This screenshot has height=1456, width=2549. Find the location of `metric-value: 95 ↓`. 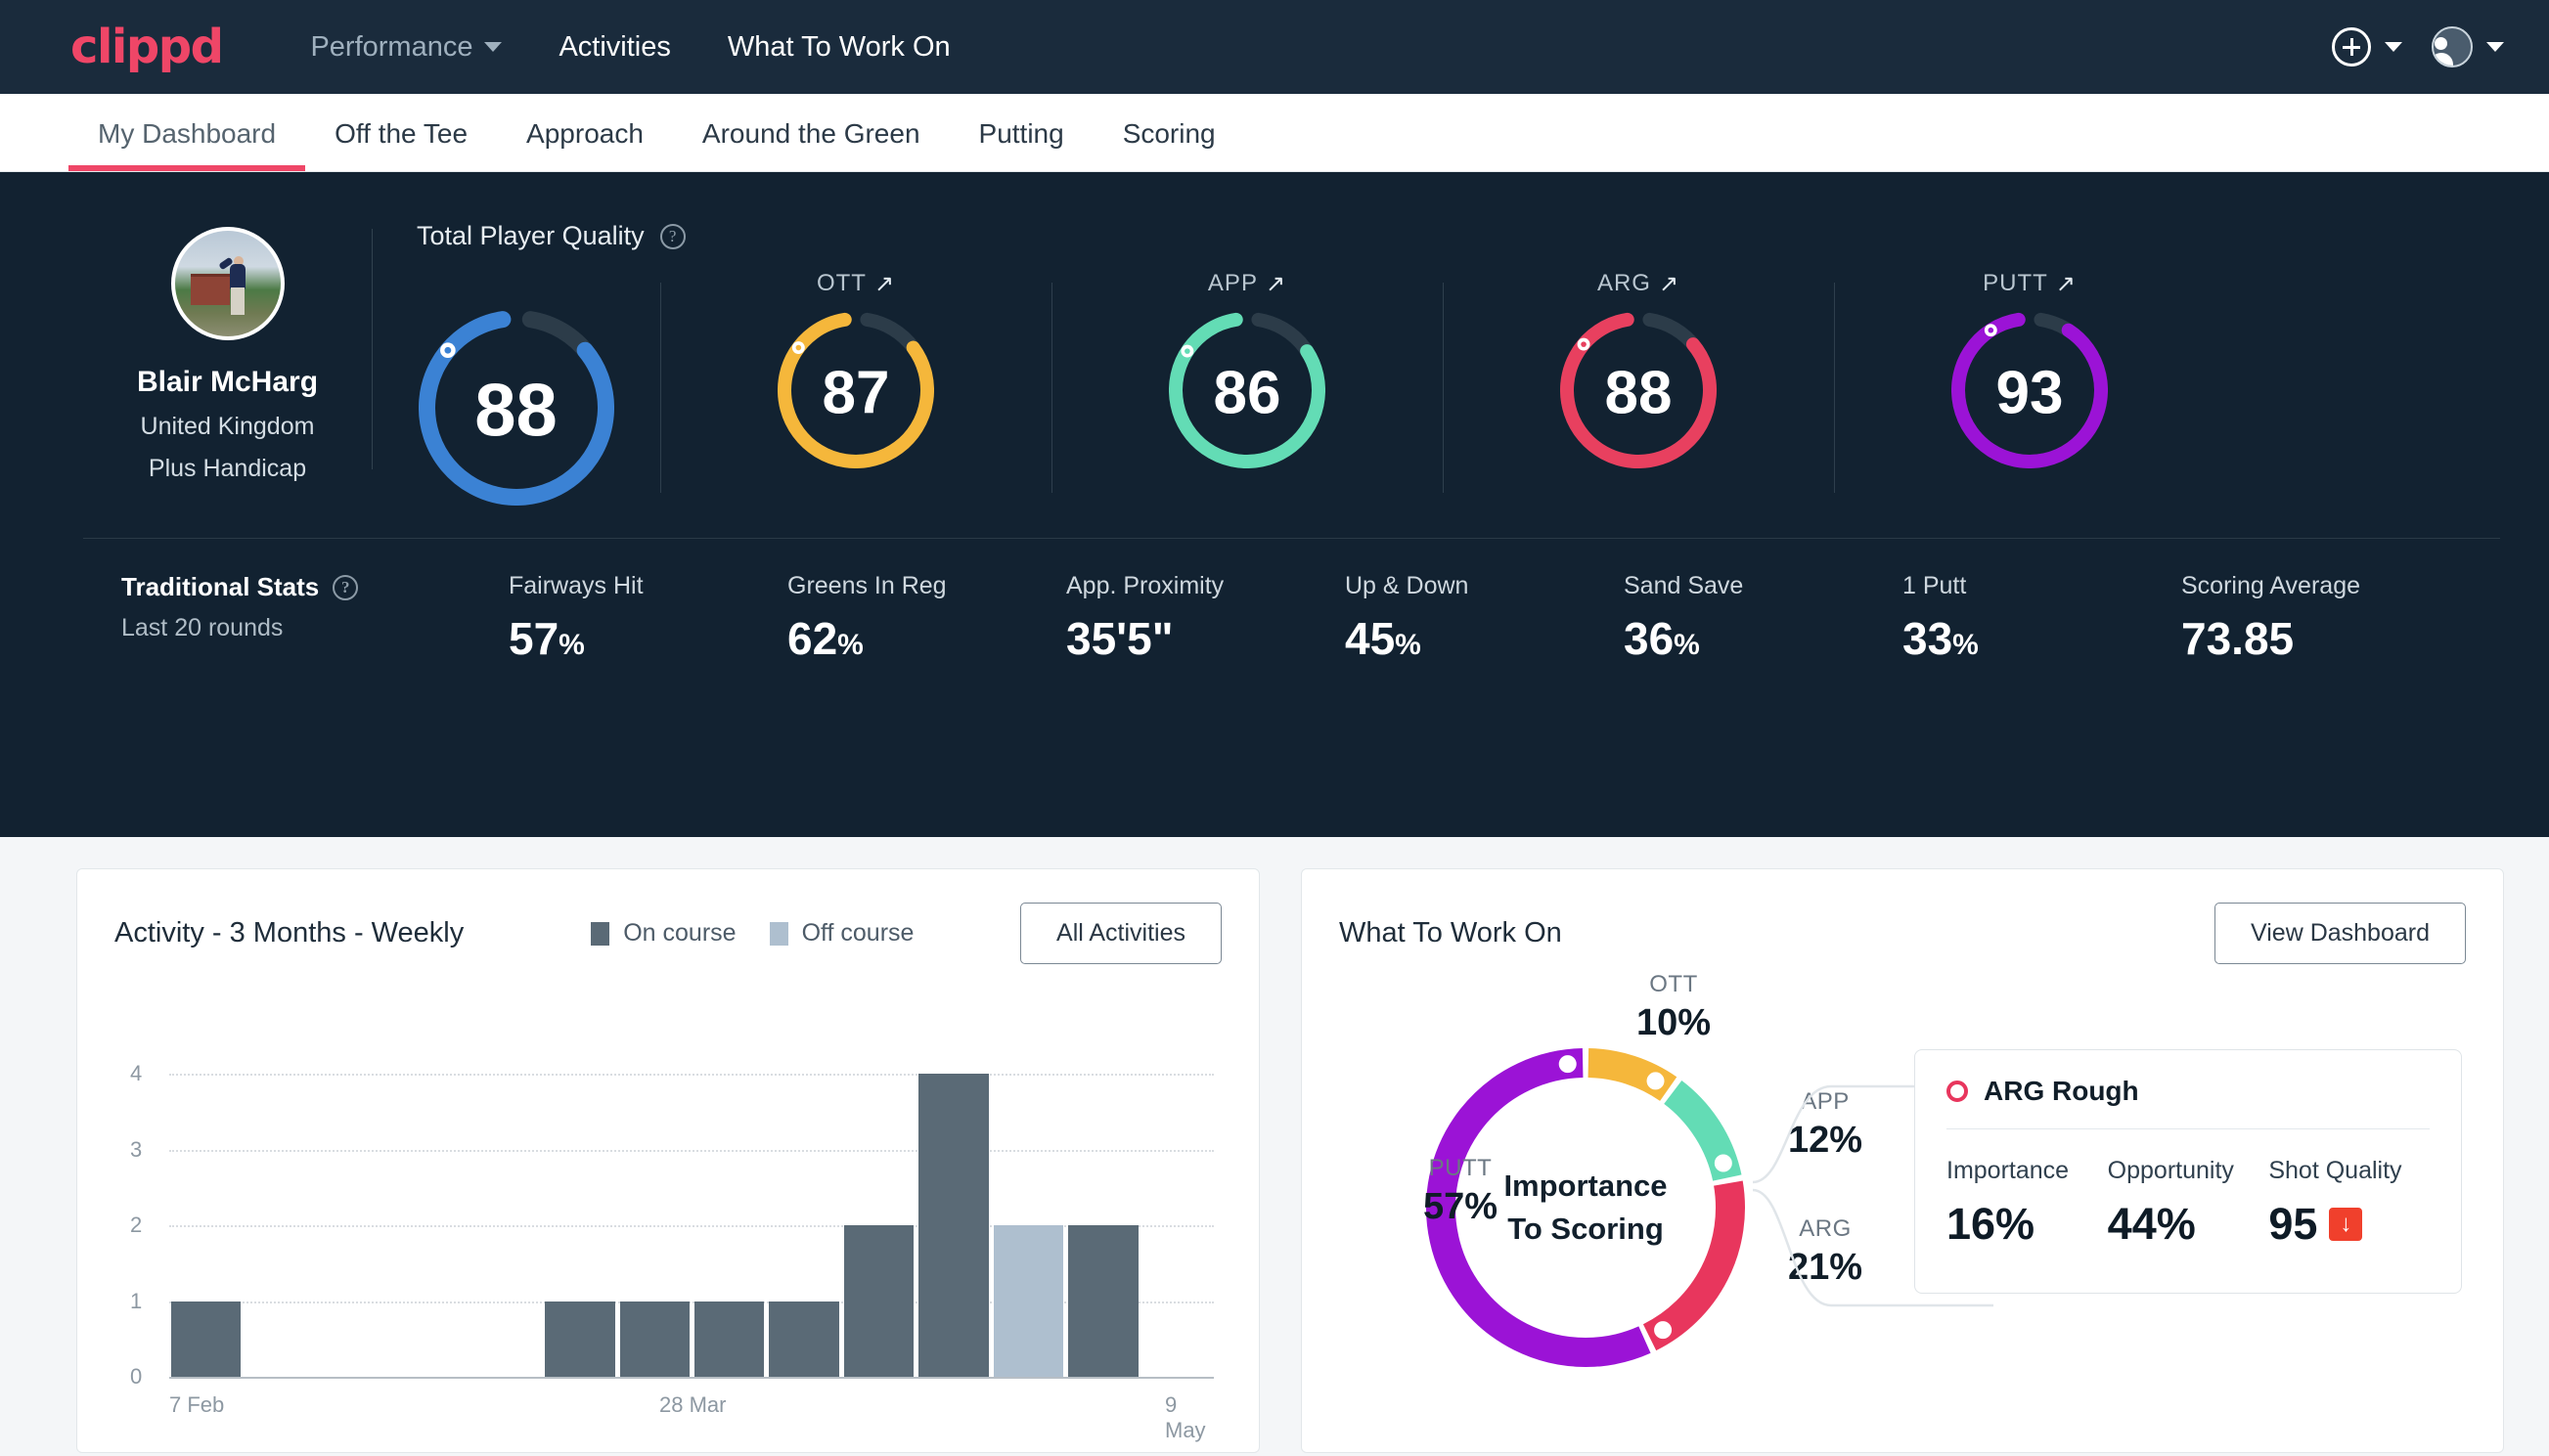

metric-value: 95 ↓ is located at coordinates (2349, 1224).